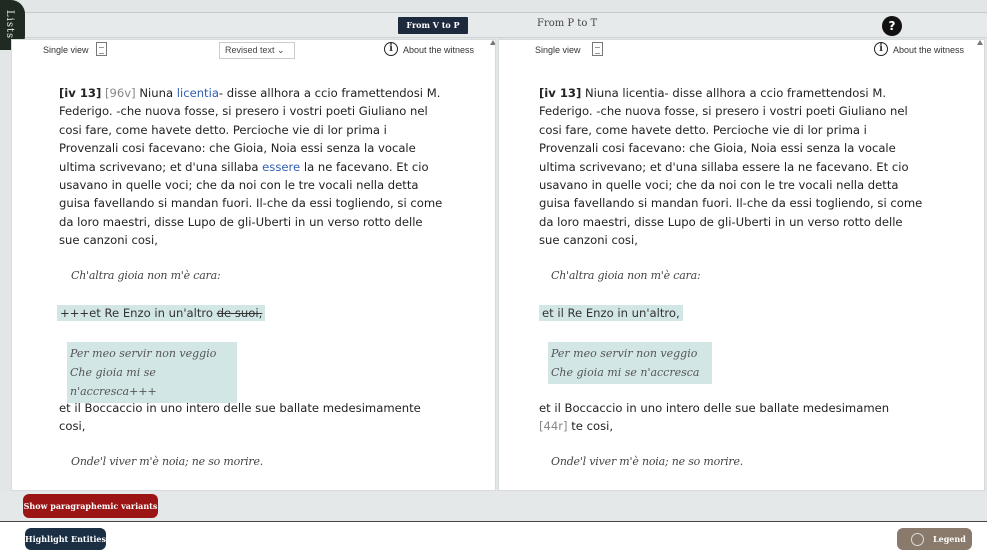  I want to click on entity-link-licentia: licentia, so click(198, 93).